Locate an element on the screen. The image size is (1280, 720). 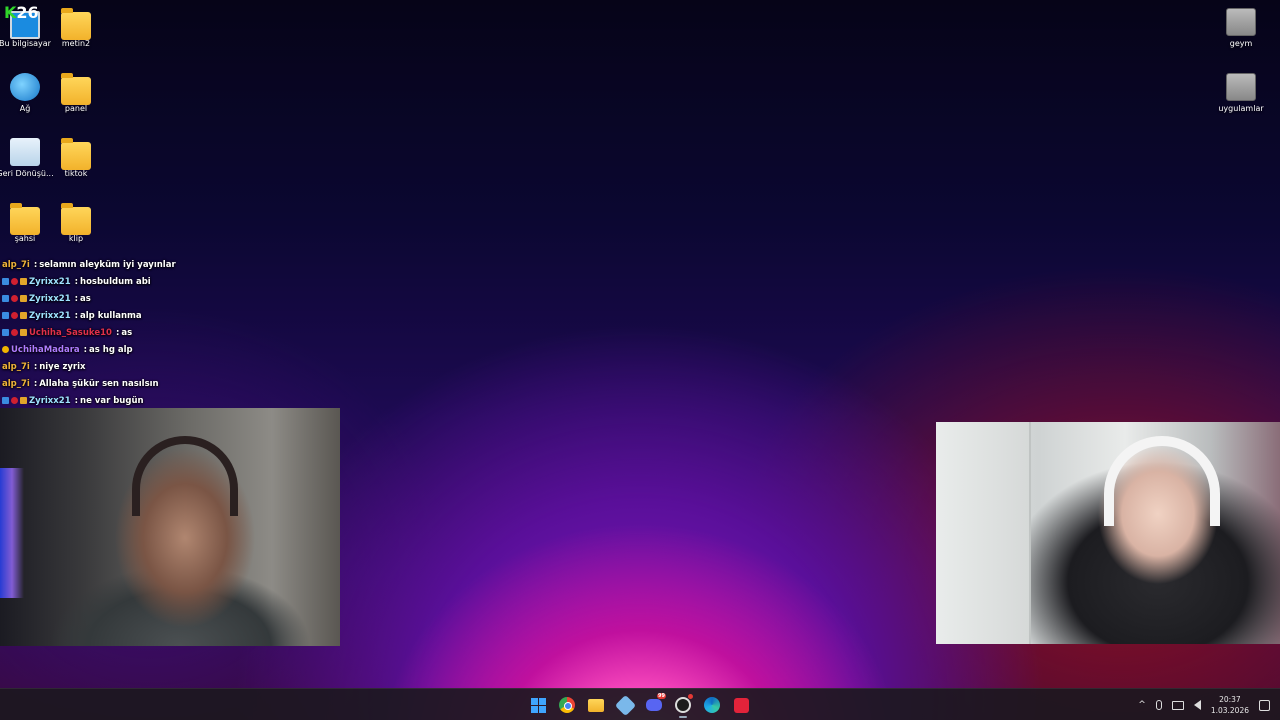
taskbar: 99 ^ 20:37 1.03.2026 is located at coordinates (640, 704).